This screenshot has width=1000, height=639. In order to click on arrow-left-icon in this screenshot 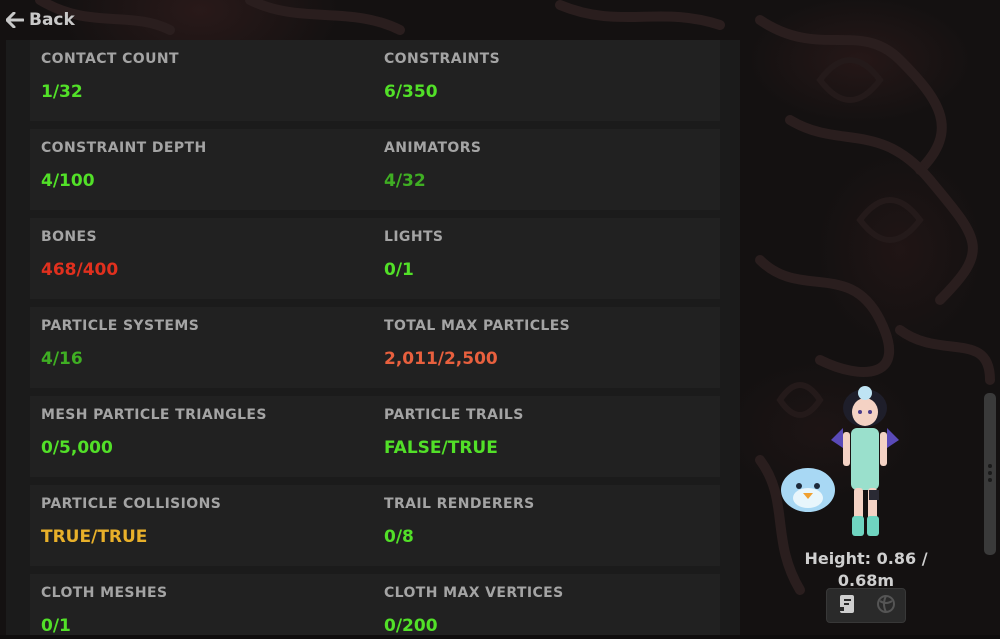, I will do `click(15, 20)`.